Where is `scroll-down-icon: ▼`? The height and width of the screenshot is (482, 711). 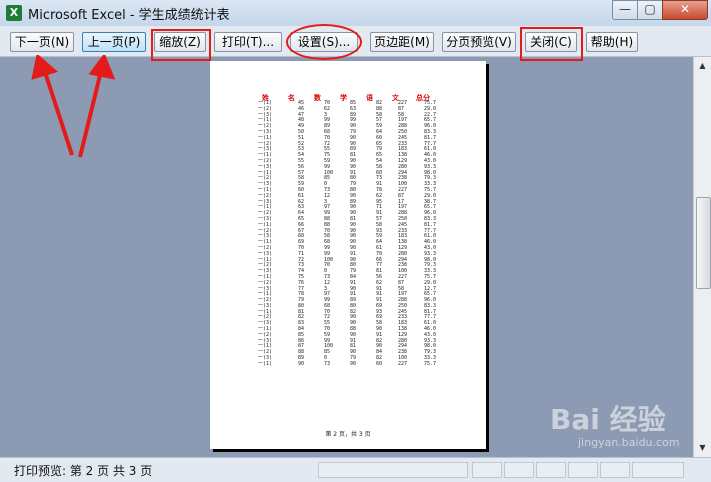
scroll-down-icon: ▼ is located at coordinates (702, 447).